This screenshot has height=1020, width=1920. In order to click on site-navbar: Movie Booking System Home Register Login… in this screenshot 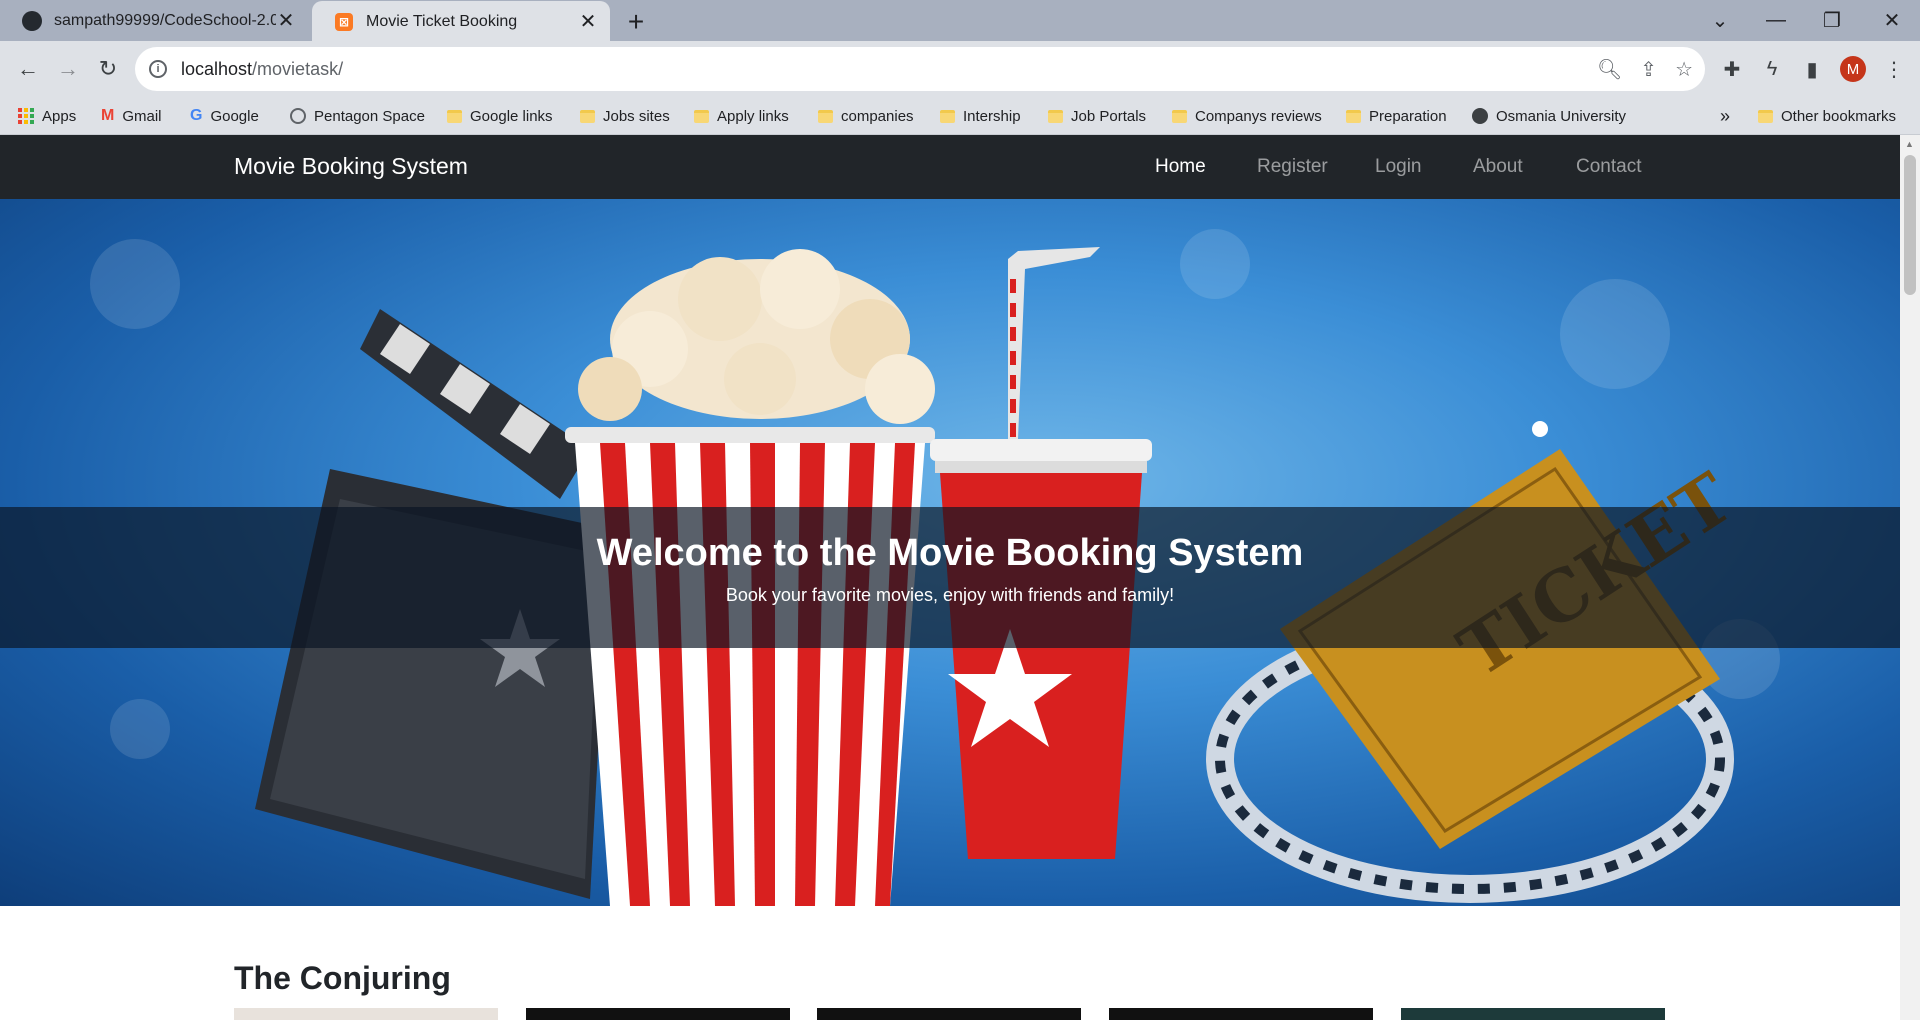, I will do `click(950, 167)`.